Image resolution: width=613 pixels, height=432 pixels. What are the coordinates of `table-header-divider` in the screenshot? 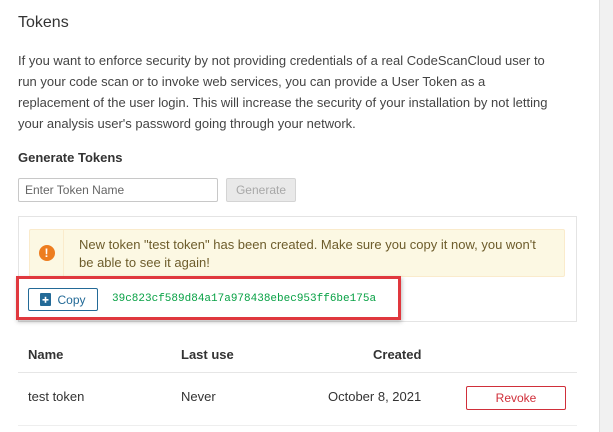 It's located at (297, 372).